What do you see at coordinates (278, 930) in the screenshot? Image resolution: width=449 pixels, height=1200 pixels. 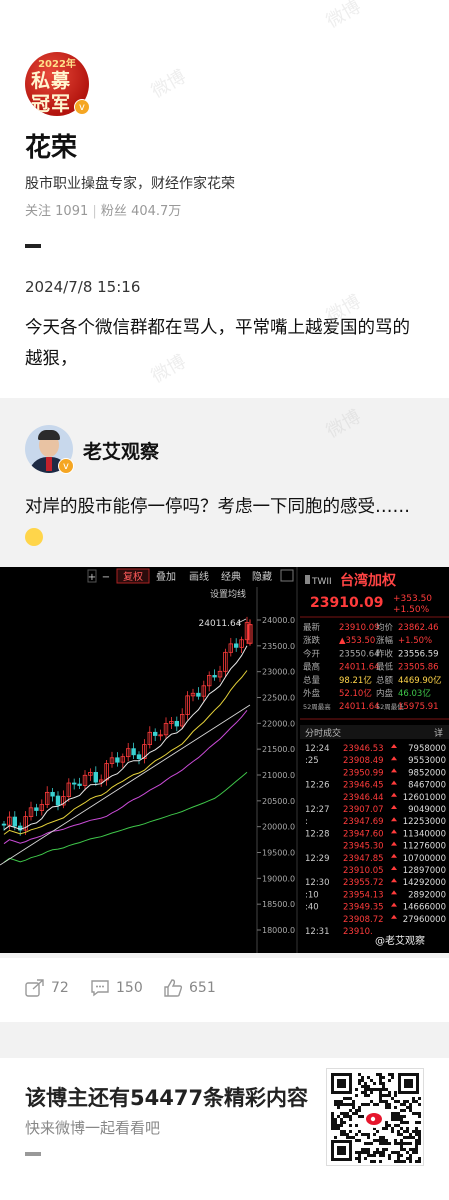 I see `y-tick-label: 18000.0` at bounding box center [278, 930].